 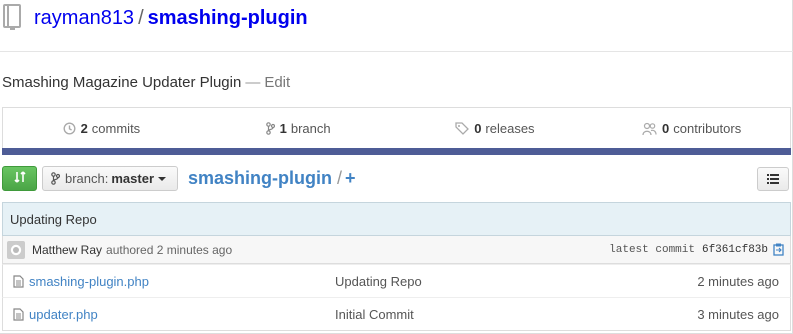 I want to click on stat-contributors: 0 contributors, so click(x=691, y=128).